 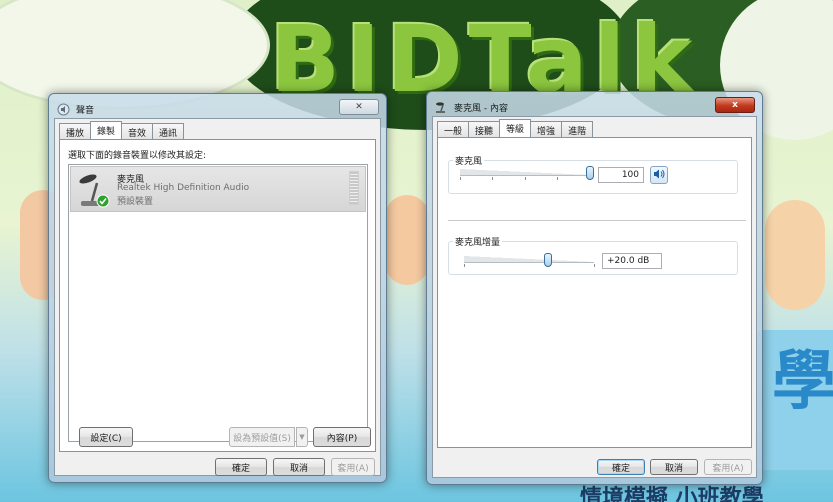 I want to click on tab-levels: 等級, so click(x=515, y=128).